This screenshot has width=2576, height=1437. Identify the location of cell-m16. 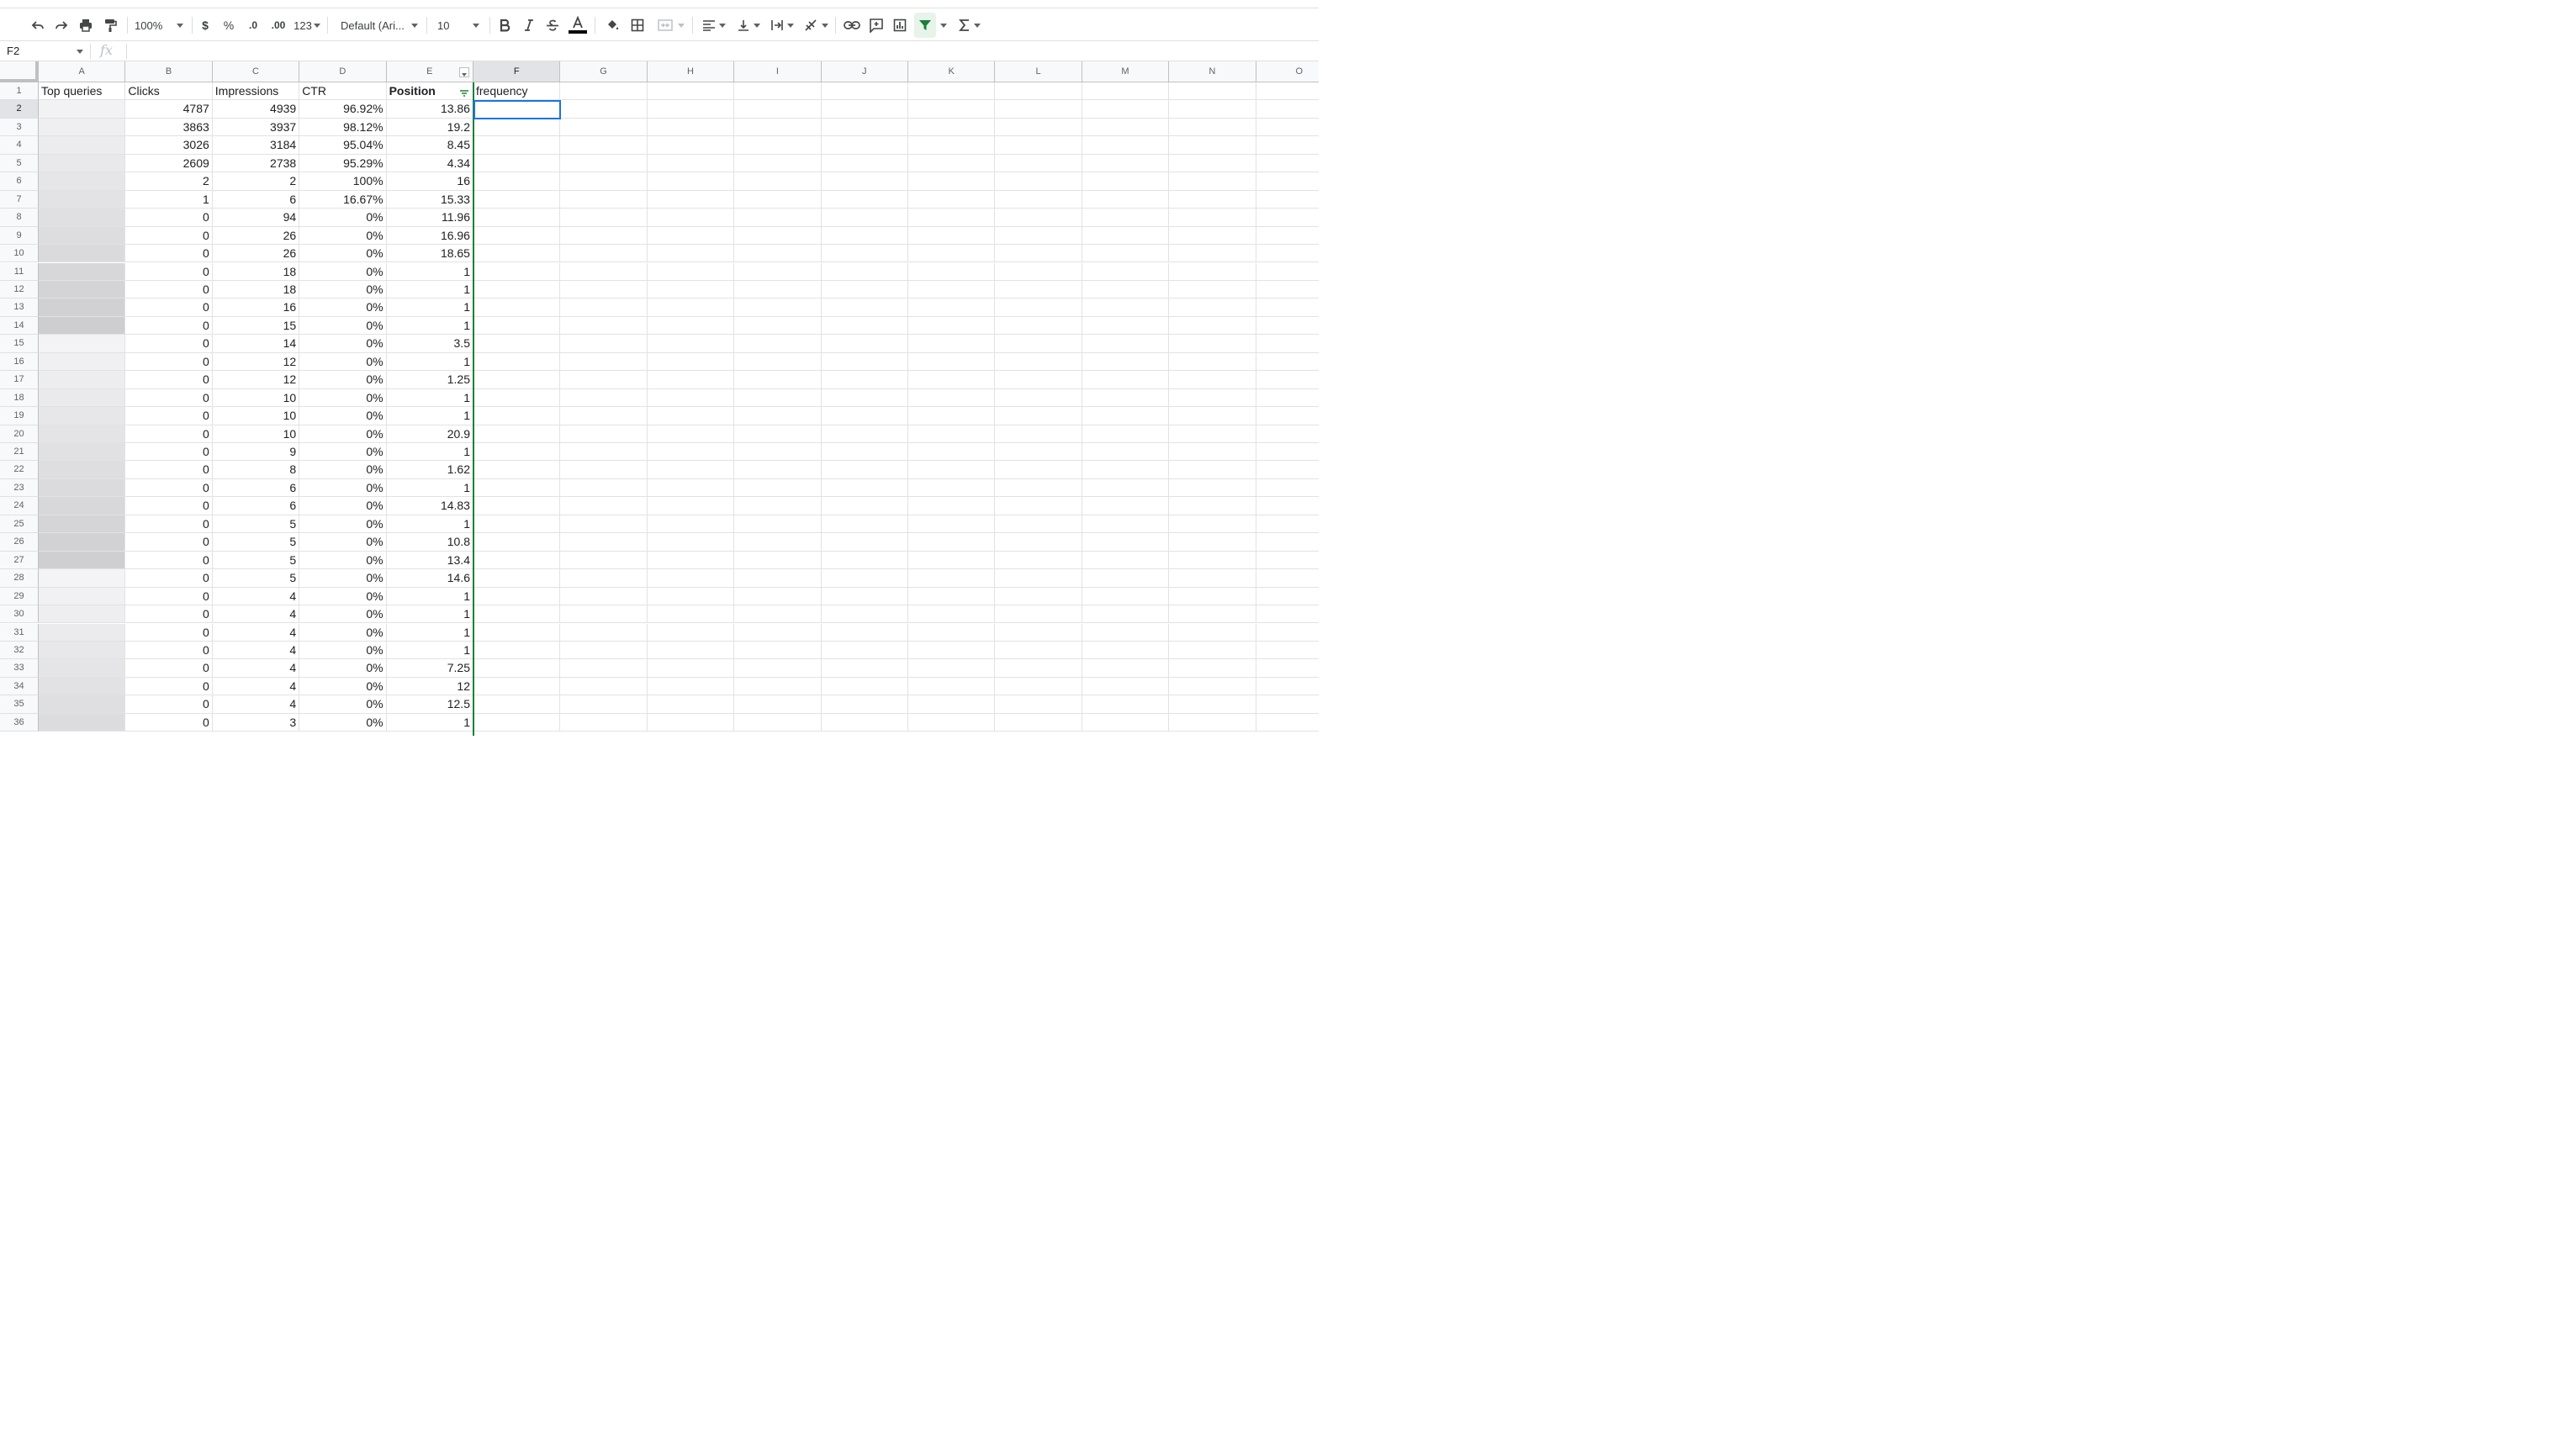
(1126, 362).